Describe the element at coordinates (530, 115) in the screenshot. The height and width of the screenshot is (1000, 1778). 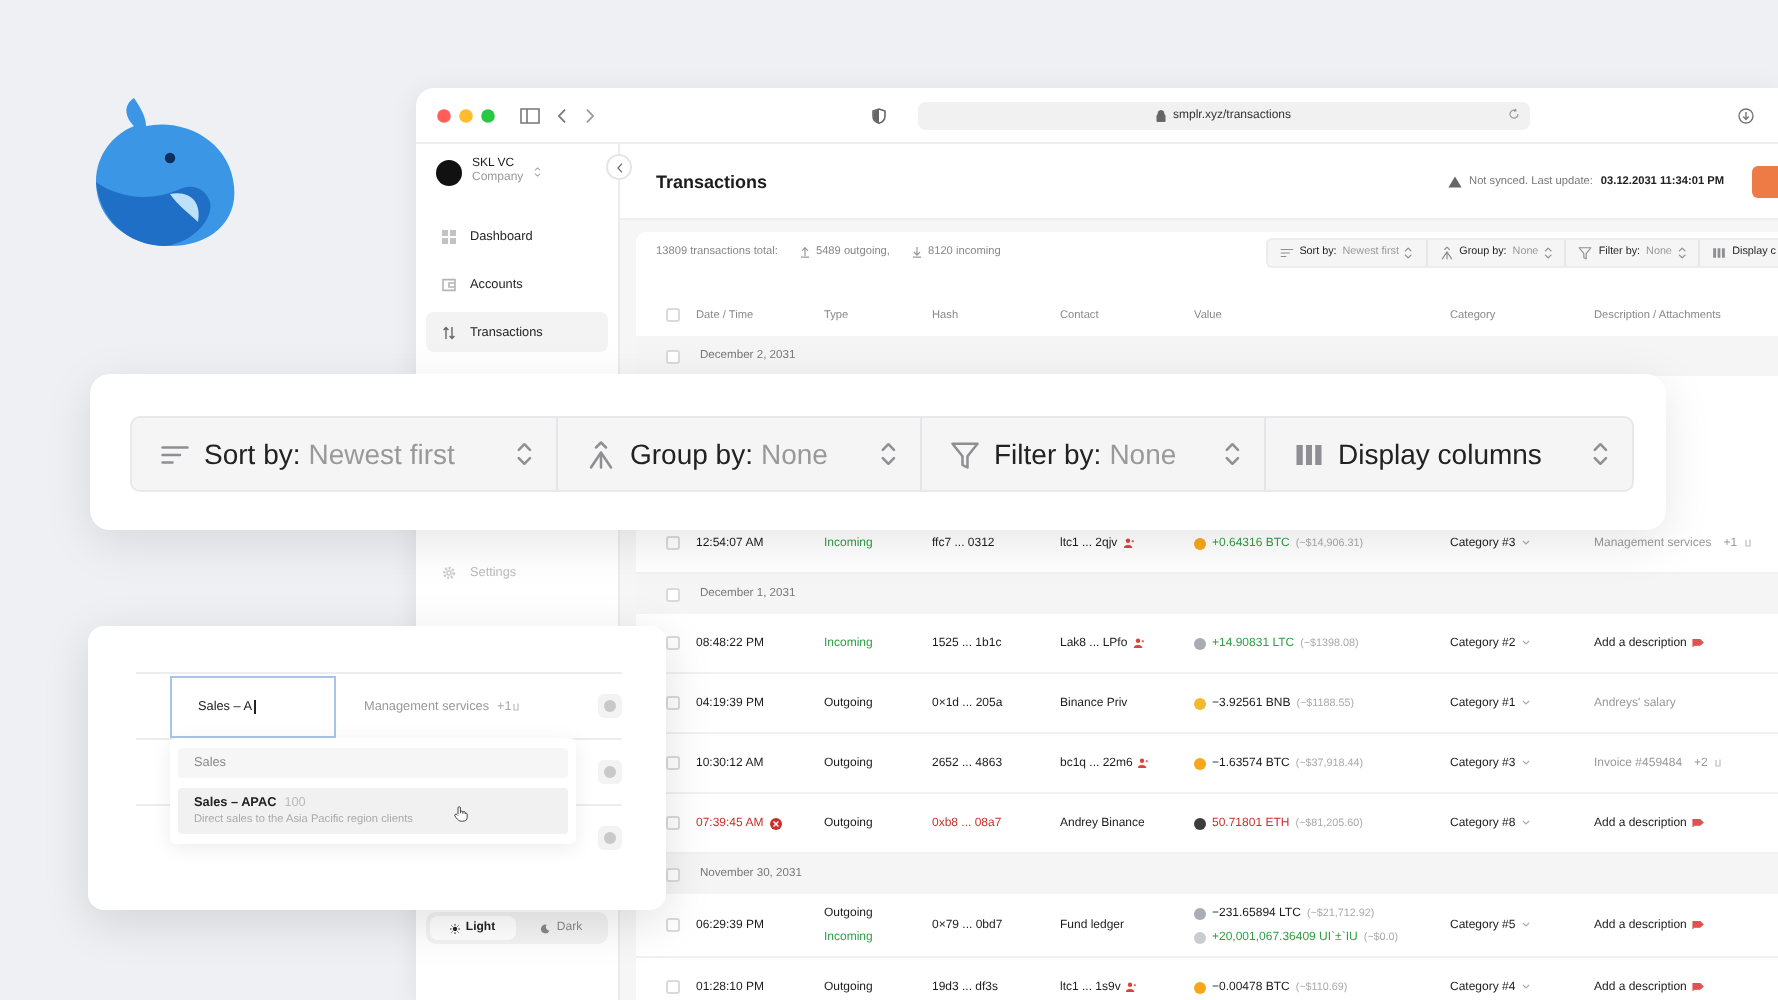
I see `sidebar-toggle-icon` at that location.